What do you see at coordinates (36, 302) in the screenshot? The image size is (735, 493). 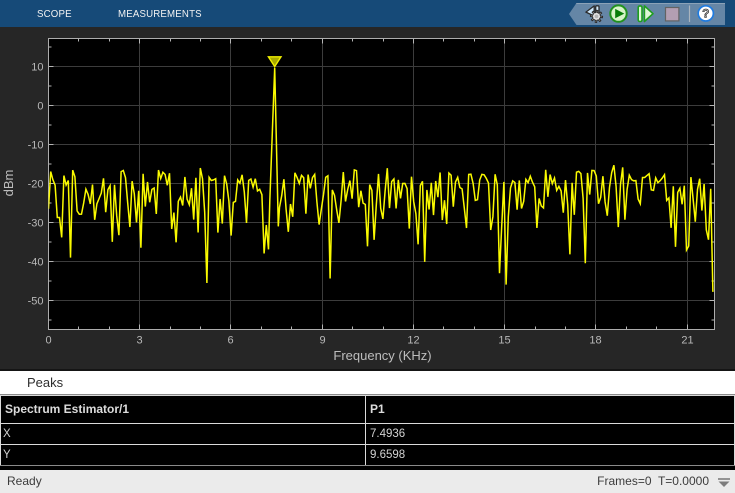 I see `svg-text: -50` at bounding box center [36, 302].